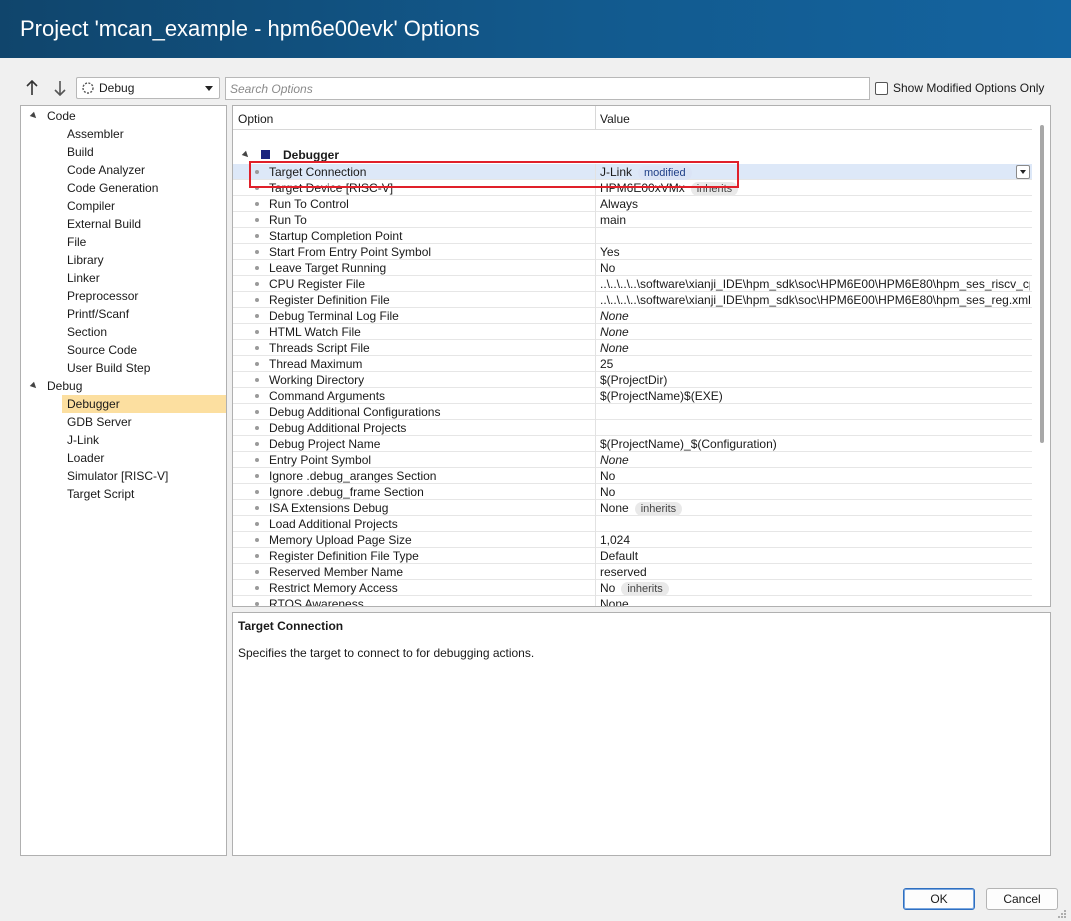 The image size is (1071, 921). I want to click on search-options-input, so click(547, 88).